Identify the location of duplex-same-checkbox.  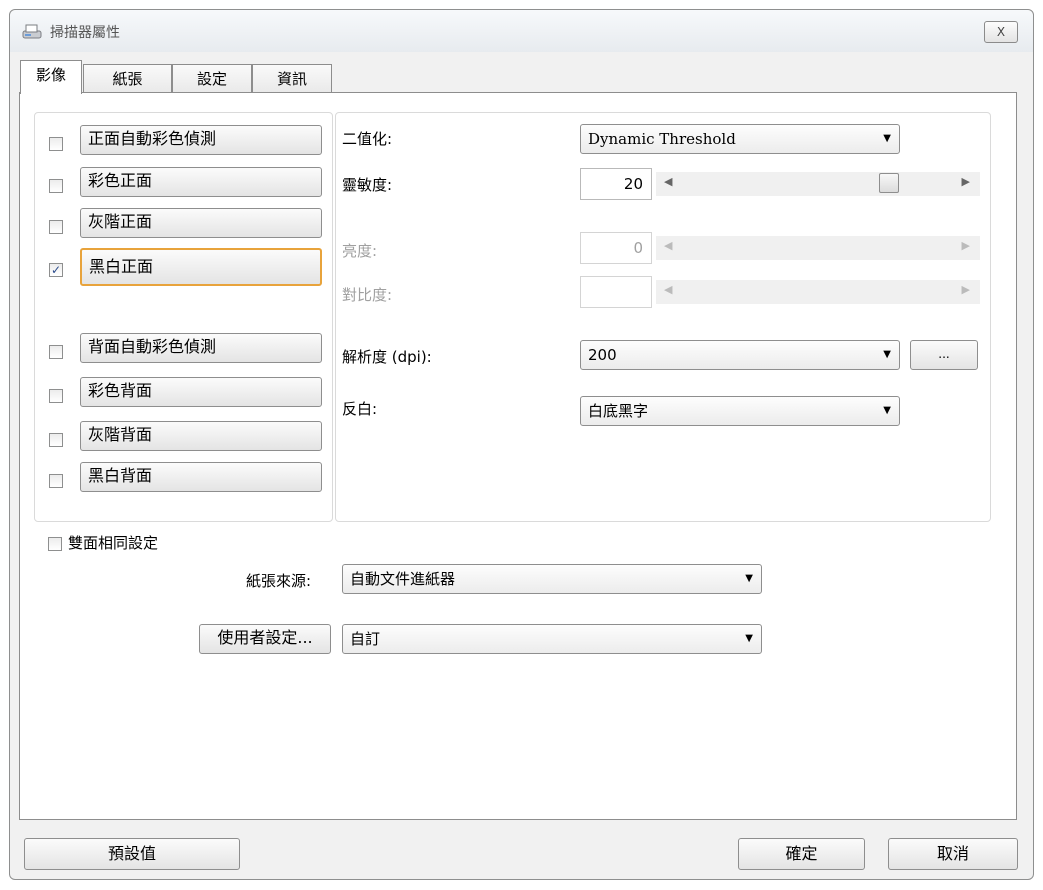
(55, 544).